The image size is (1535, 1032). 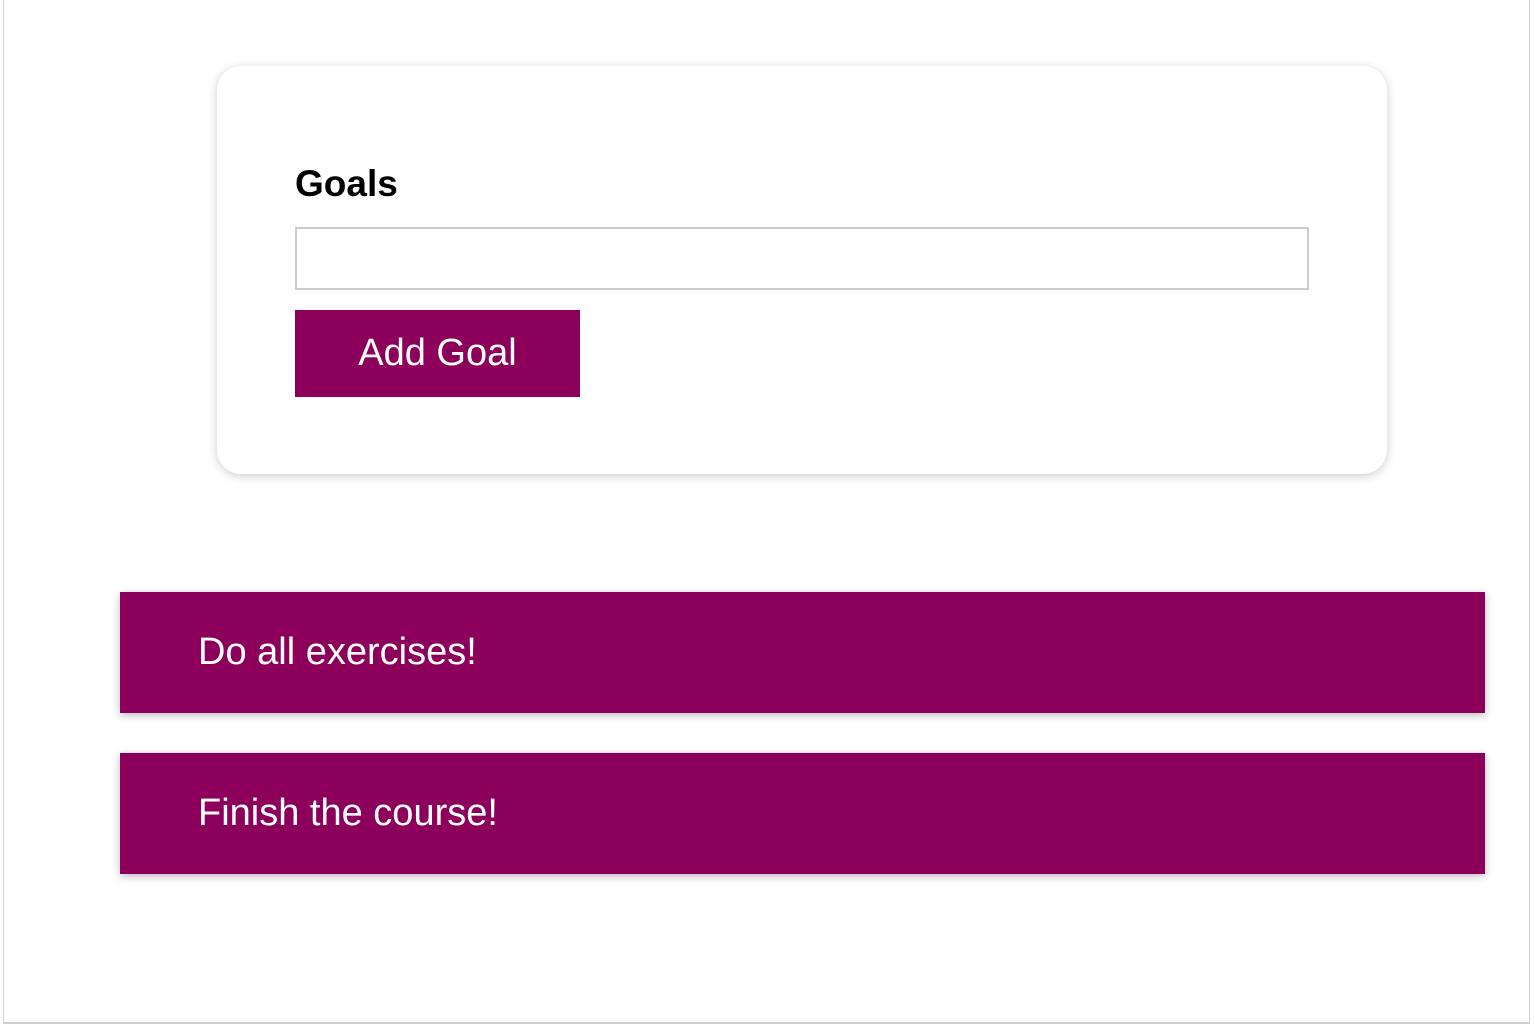 I want to click on goal-input, so click(x=802, y=258).